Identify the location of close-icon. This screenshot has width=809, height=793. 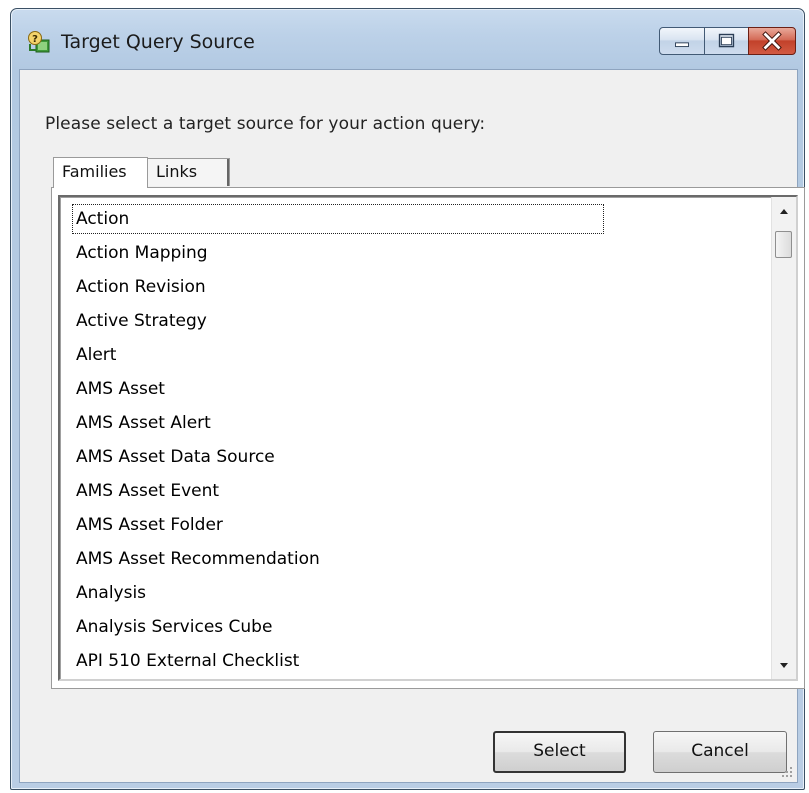
(772, 41).